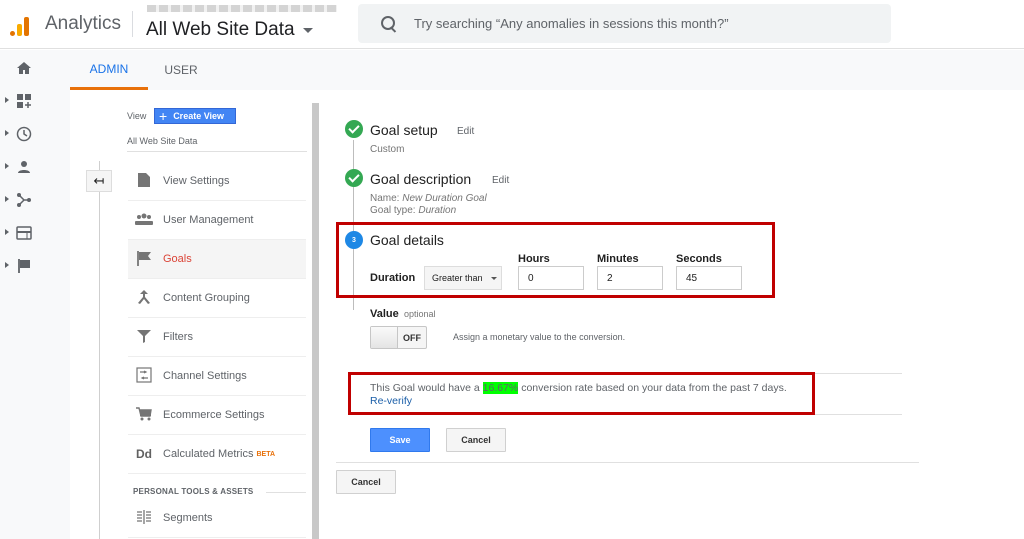  I want to click on menu-item-user-management: User Management, so click(217, 220).